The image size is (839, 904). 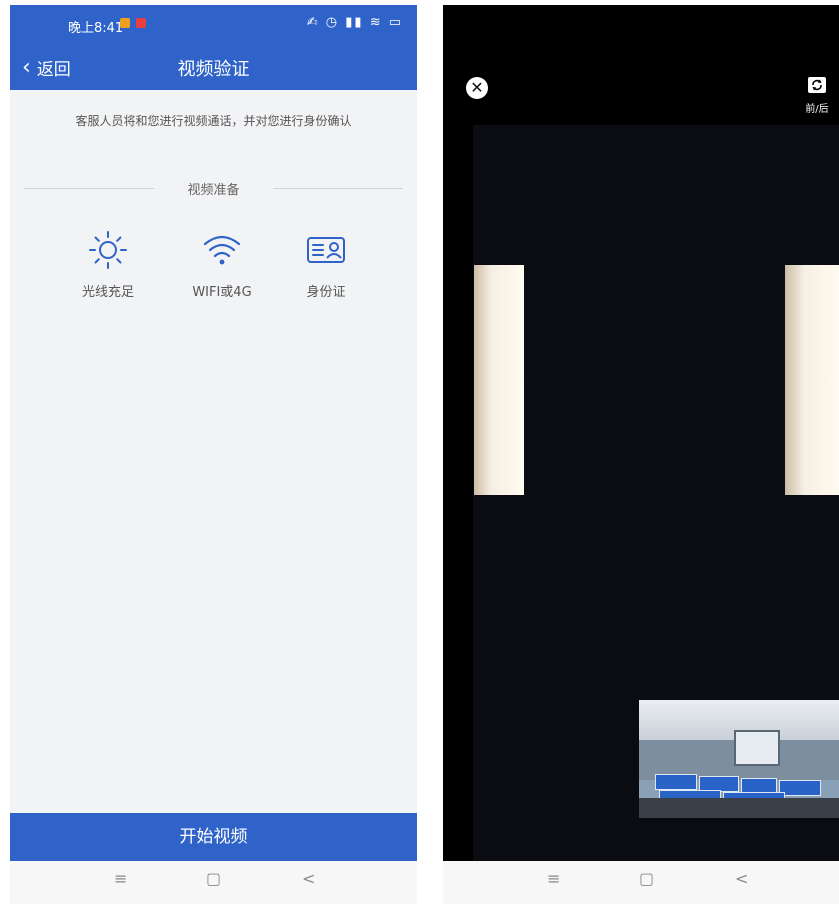 What do you see at coordinates (108, 250) in the screenshot?
I see `sun-icon` at bounding box center [108, 250].